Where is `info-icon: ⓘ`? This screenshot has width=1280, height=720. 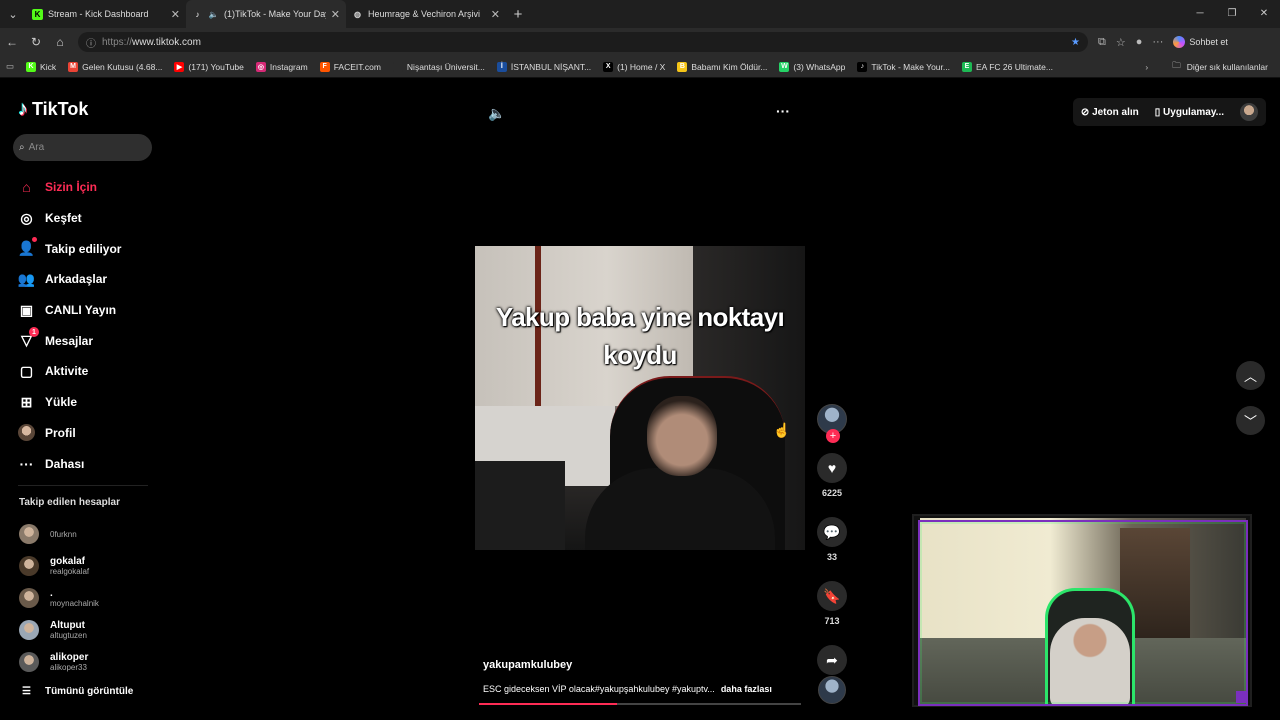
info-icon: ⓘ is located at coordinates (91, 42).